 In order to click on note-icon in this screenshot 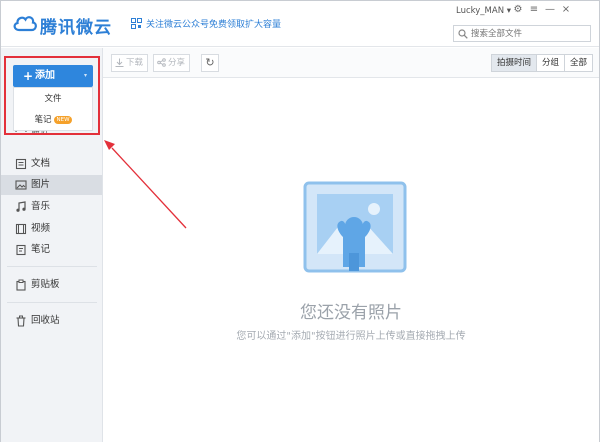, I will do `click(21, 250)`.